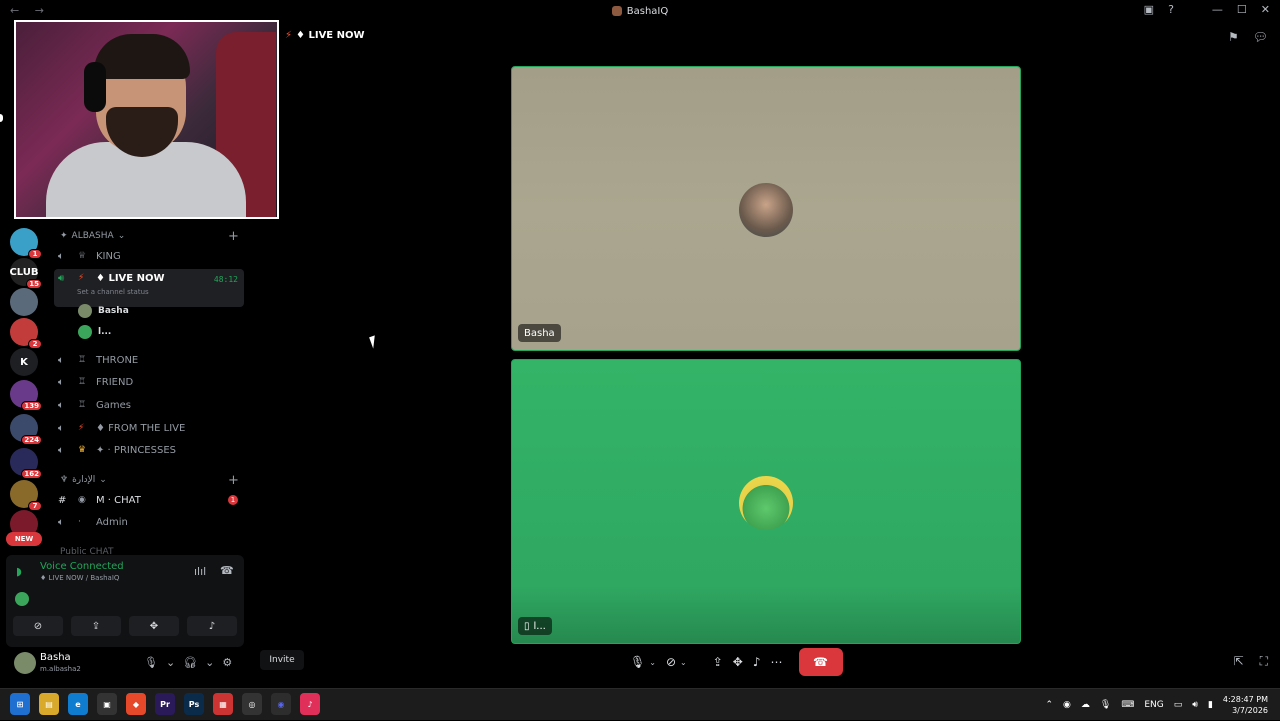 The width and height of the screenshot is (1280, 721). What do you see at coordinates (1233, 37) in the screenshot?
I see `bookmark-icon: ⚑` at bounding box center [1233, 37].